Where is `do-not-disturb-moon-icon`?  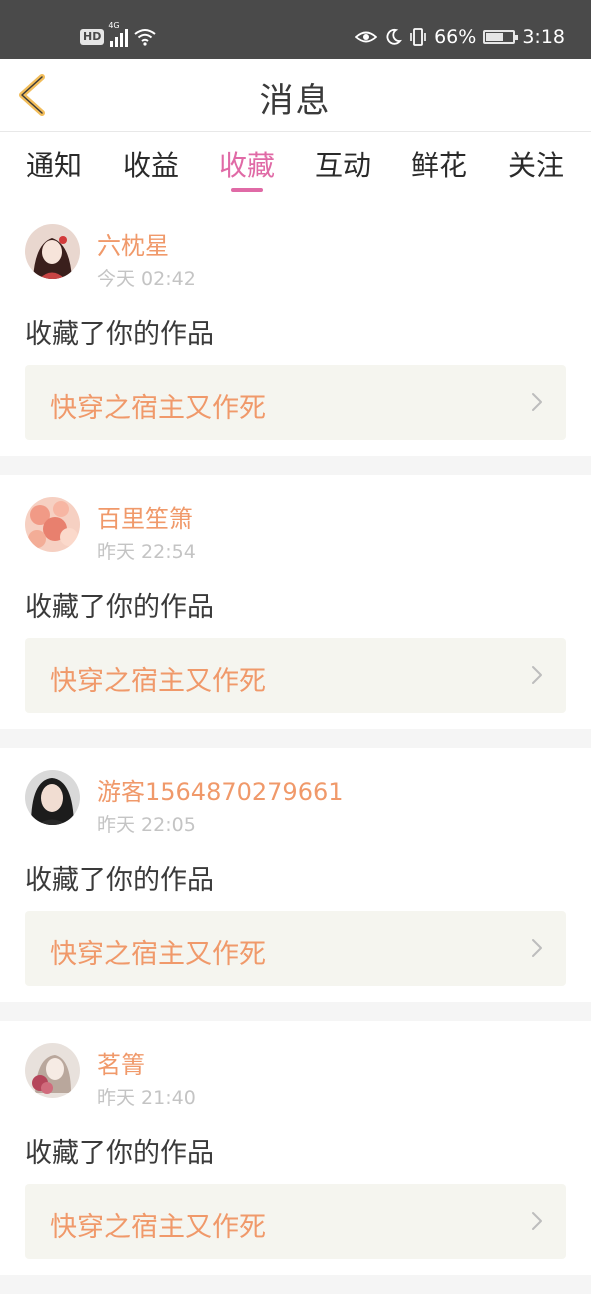
do-not-disturb-moon-icon is located at coordinates (394, 36).